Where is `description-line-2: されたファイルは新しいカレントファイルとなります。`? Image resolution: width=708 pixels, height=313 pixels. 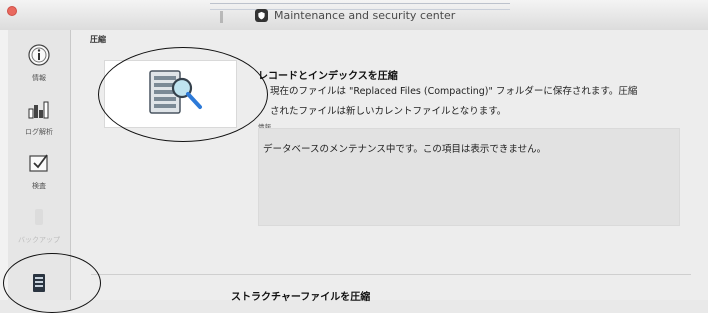 description-line-2: されたファイルは新しいカレントファイルとなります。 is located at coordinates (388, 111).